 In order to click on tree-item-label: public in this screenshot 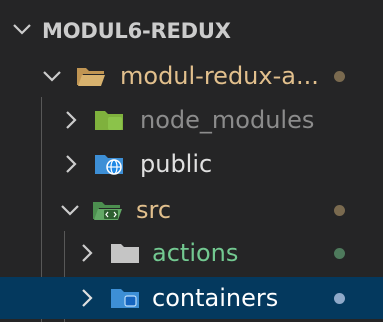, I will do `click(176, 164)`.